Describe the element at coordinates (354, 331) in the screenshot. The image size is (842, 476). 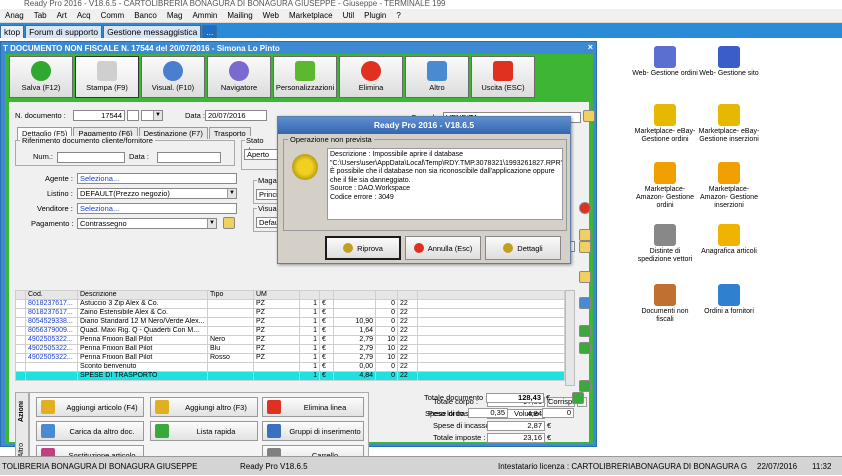
I see `table-cell: 1,64` at that location.